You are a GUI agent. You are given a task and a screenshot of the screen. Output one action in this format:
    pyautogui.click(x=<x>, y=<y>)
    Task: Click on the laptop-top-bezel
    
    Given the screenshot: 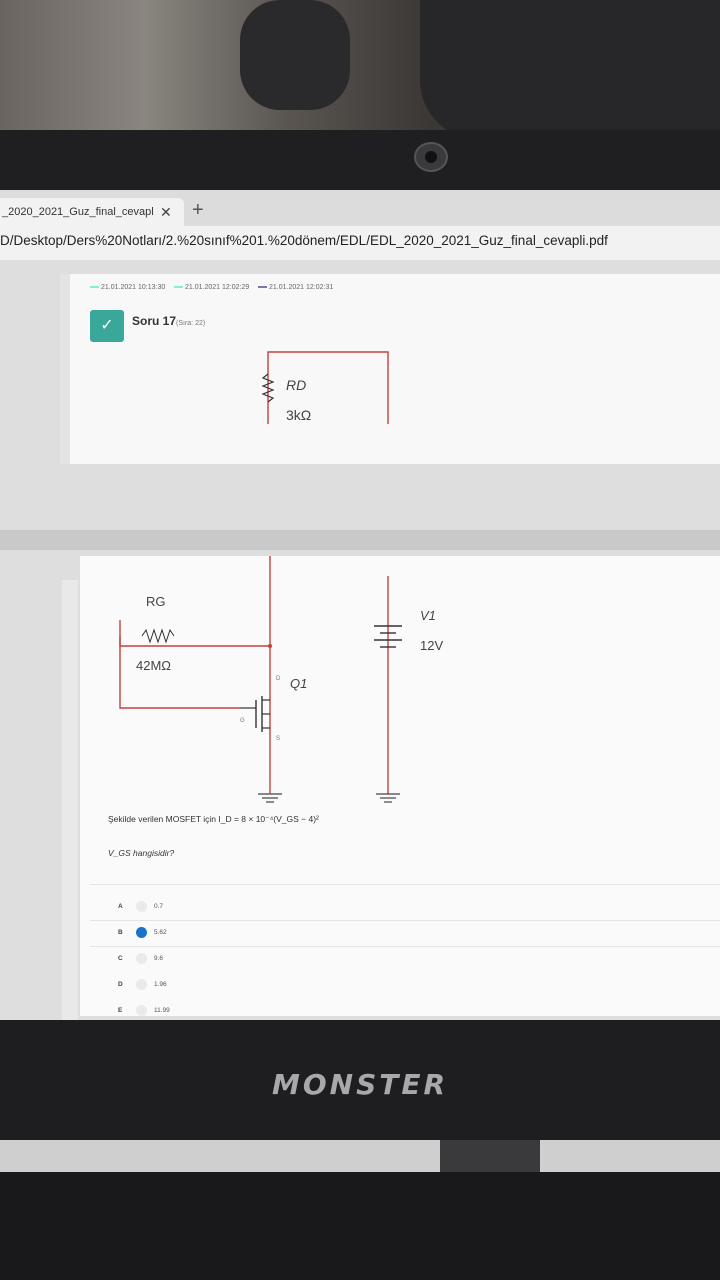 What is the action you would take?
    pyautogui.click(x=360, y=160)
    